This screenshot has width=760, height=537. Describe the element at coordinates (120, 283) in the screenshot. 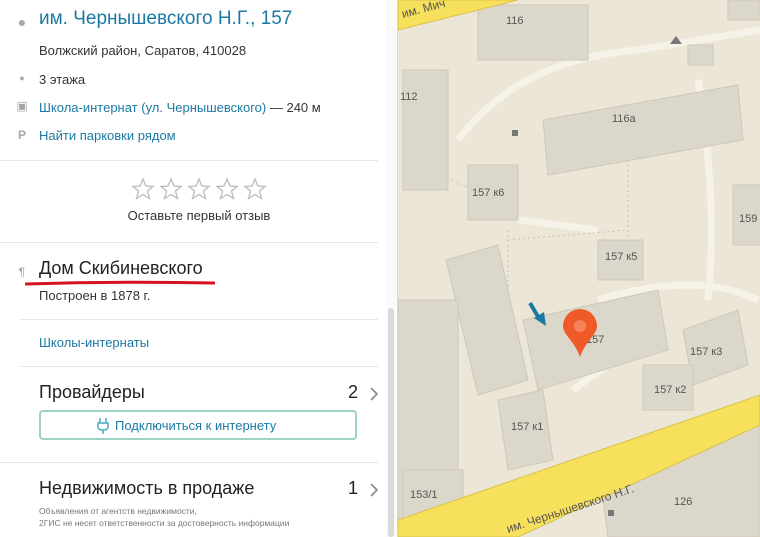

I see `red-underline-annotation` at that location.